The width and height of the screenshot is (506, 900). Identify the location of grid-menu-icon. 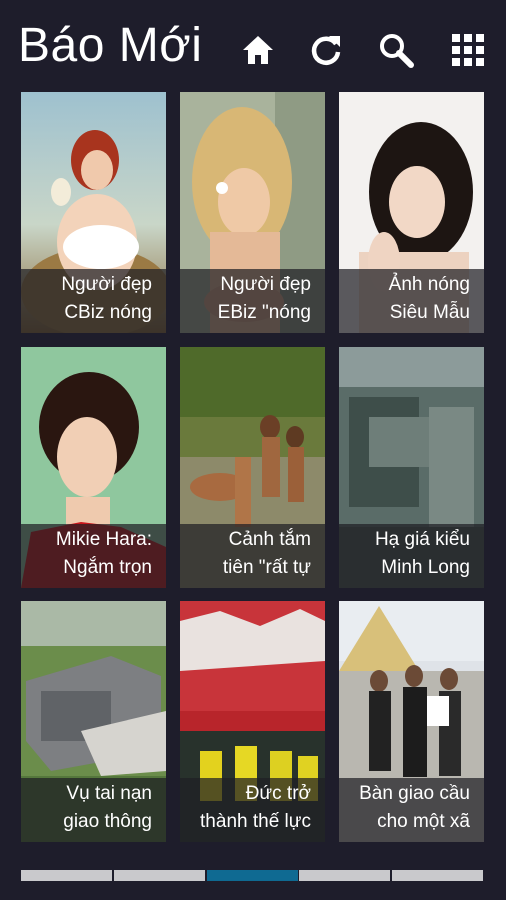
(468, 52).